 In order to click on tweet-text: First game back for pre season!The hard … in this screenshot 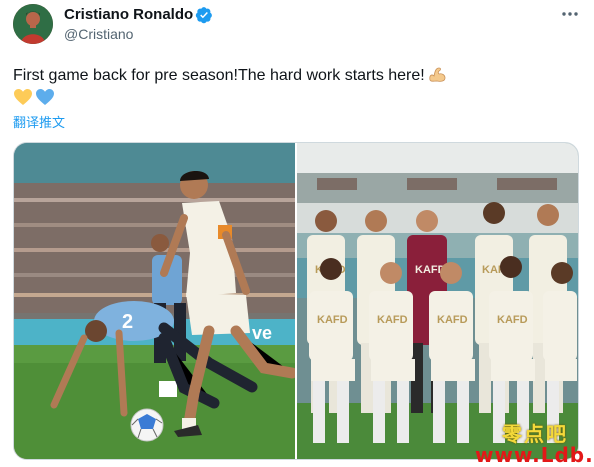, I will do `click(230, 75)`.